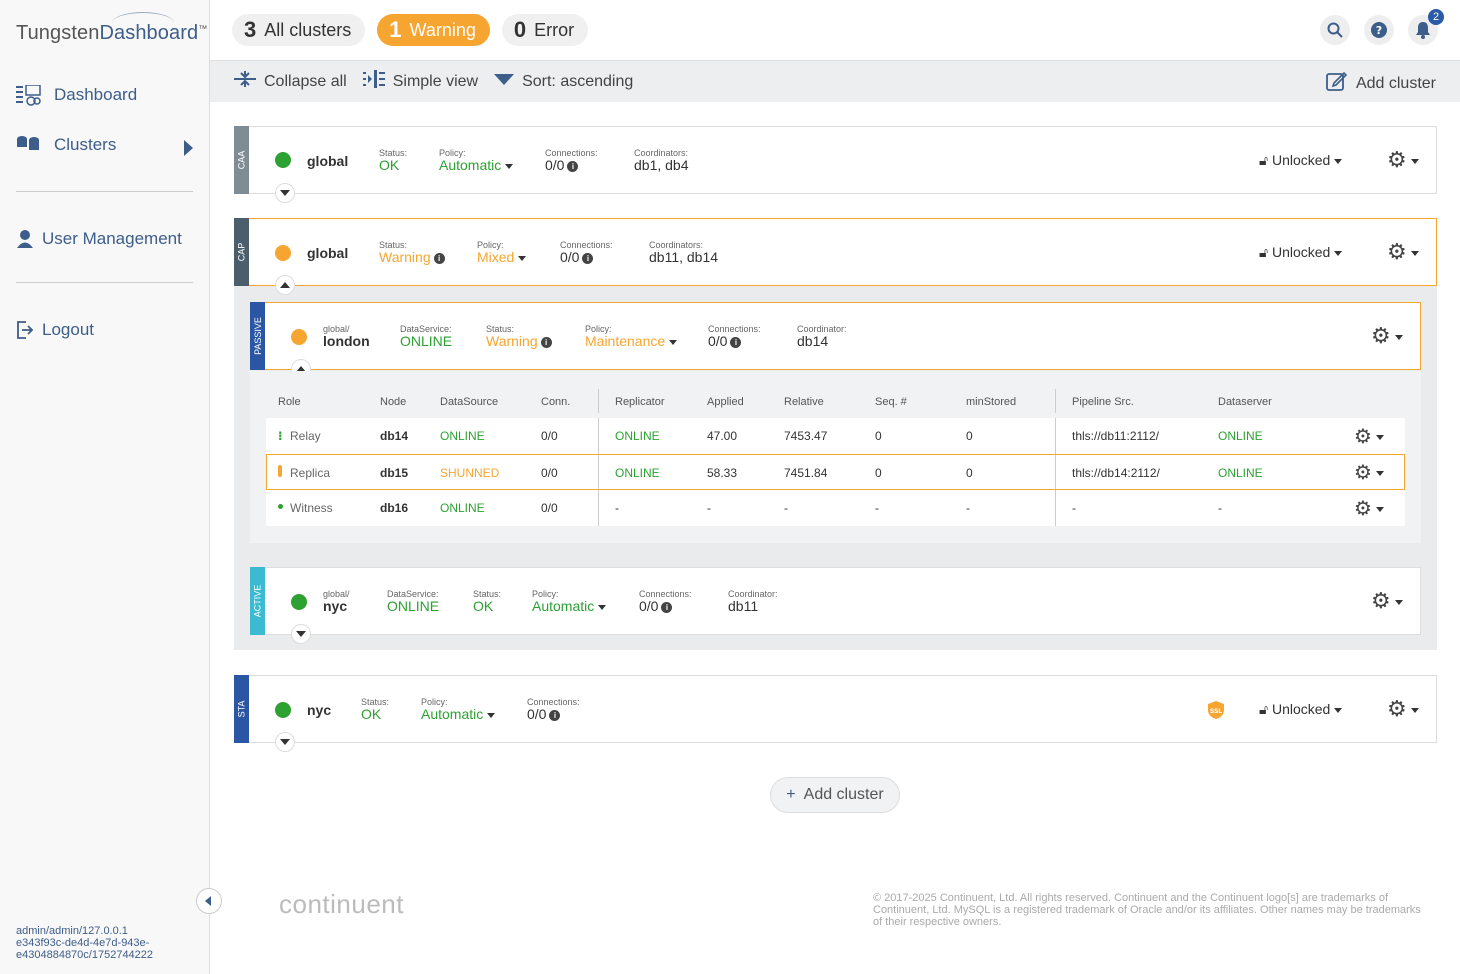  Describe the element at coordinates (661, 160) in the screenshot. I see `coordinators-field: Coordinators: db1, db4` at that location.